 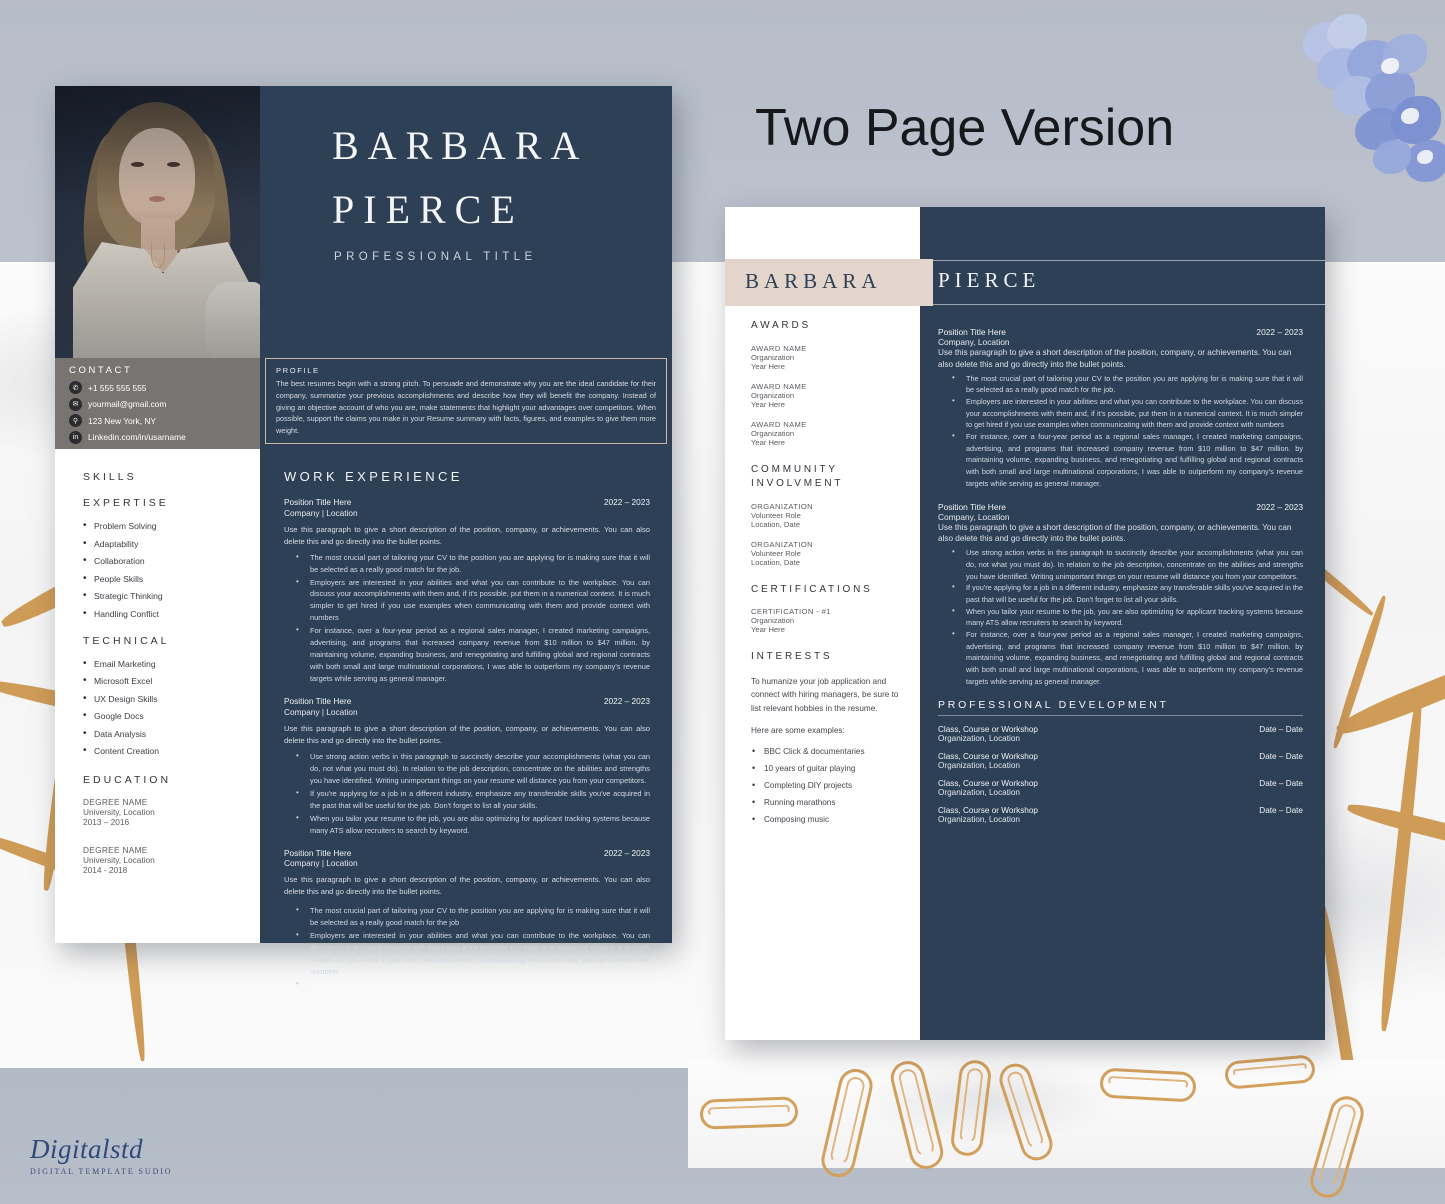 What do you see at coordinates (126, 503) in the screenshot?
I see `expertise-heading: EXPERTISE` at bounding box center [126, 503].